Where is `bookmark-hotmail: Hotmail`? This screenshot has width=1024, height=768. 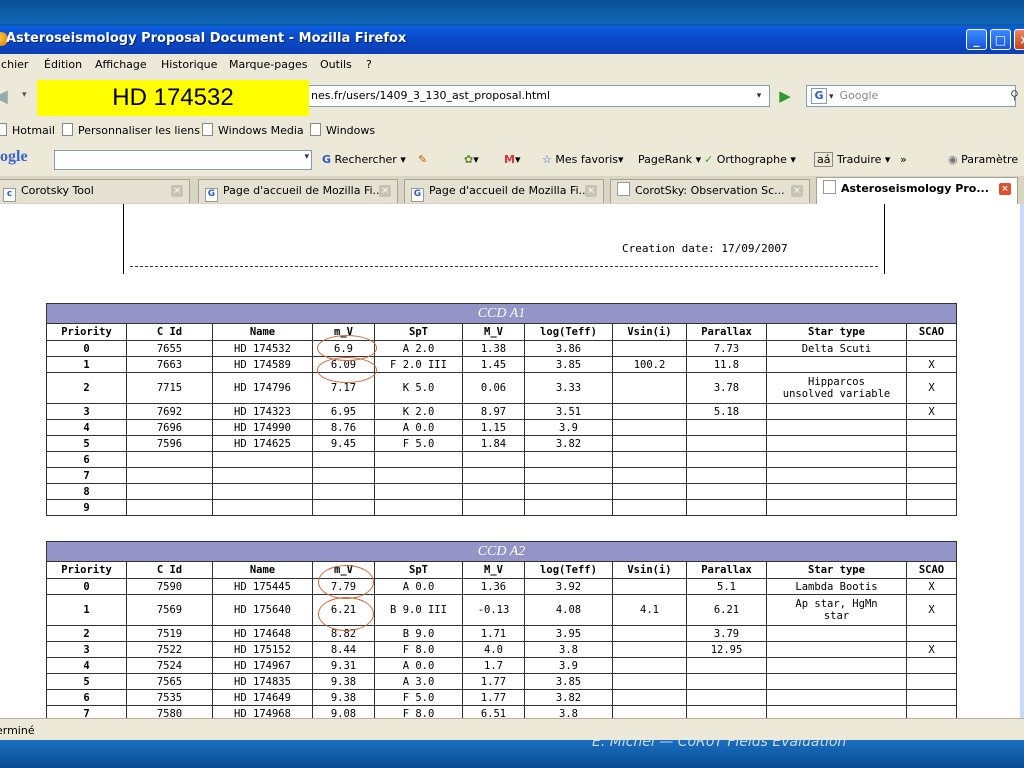 bookmark-hotmail: Hotmail is located at coordinates (27, 130).